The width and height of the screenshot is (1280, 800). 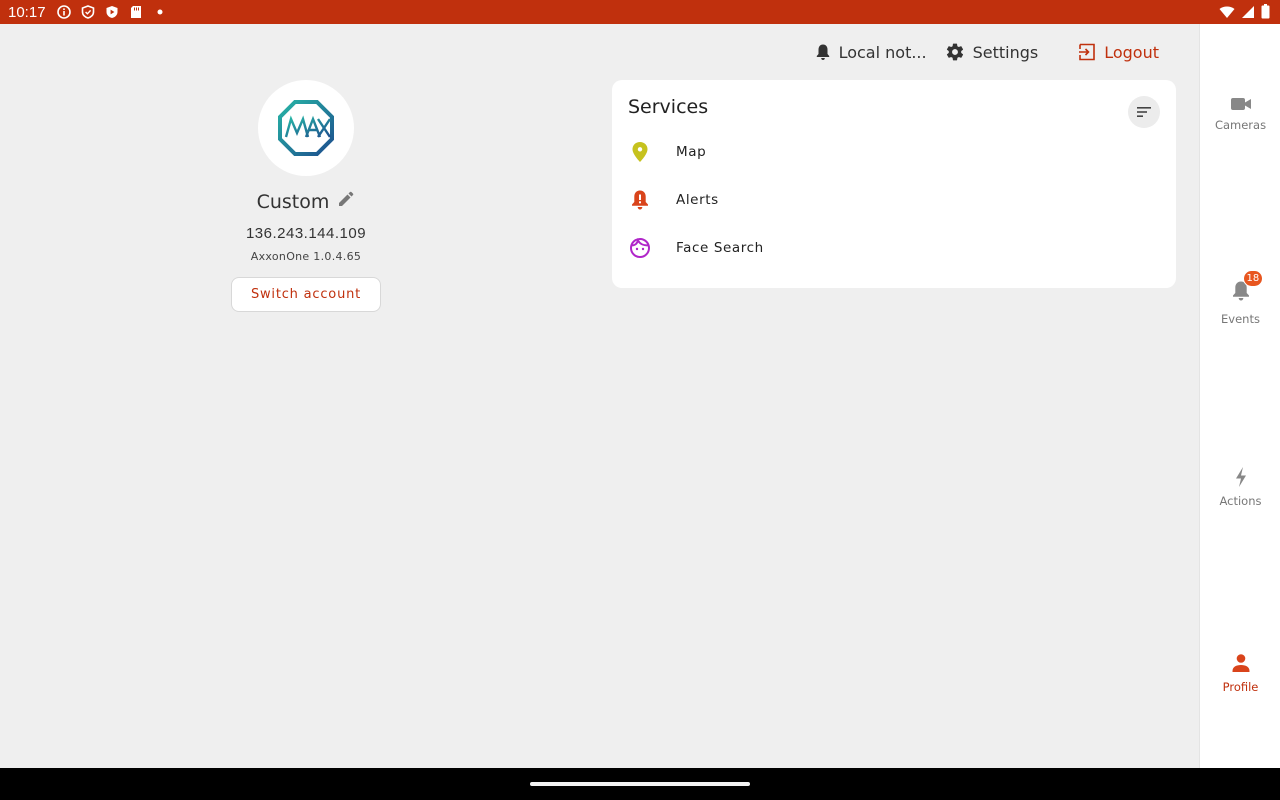 I want to click on camera-icon, so click(x=1240, y=104).